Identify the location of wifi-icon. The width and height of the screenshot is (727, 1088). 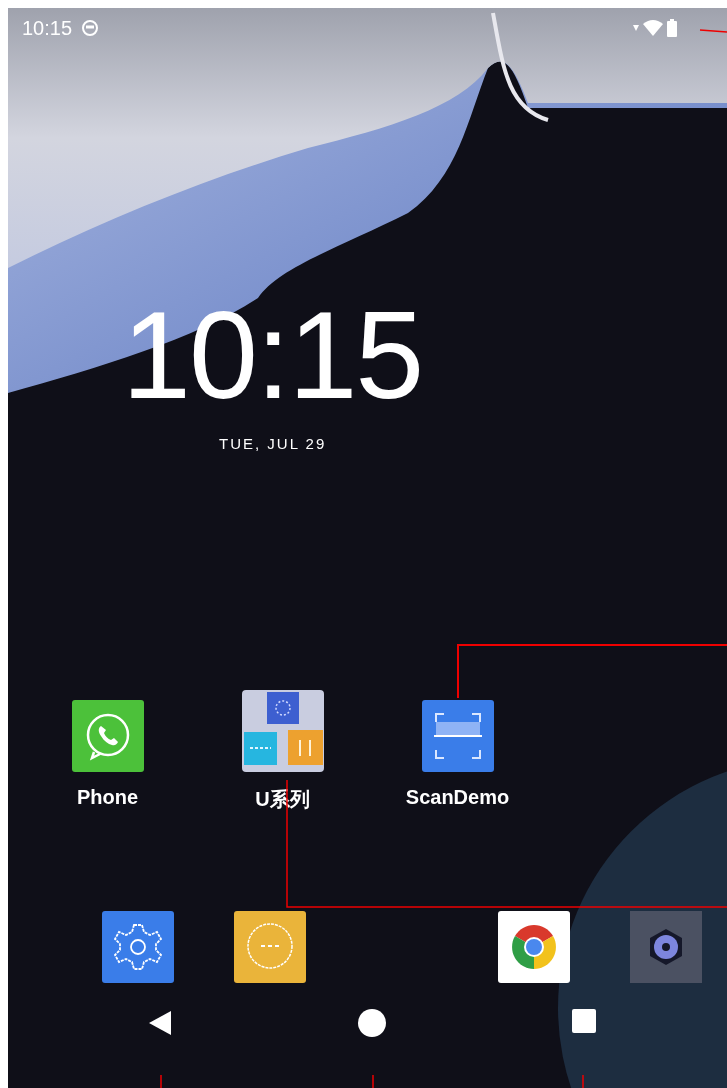
(653, 28).